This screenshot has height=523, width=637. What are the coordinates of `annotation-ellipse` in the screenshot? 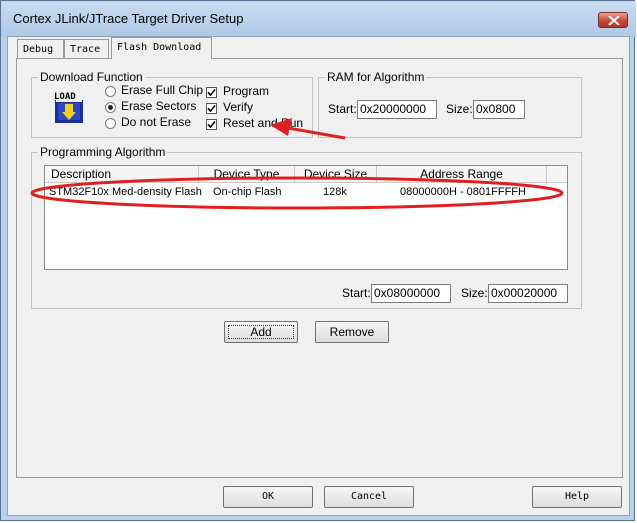 It's located at (297, 193).